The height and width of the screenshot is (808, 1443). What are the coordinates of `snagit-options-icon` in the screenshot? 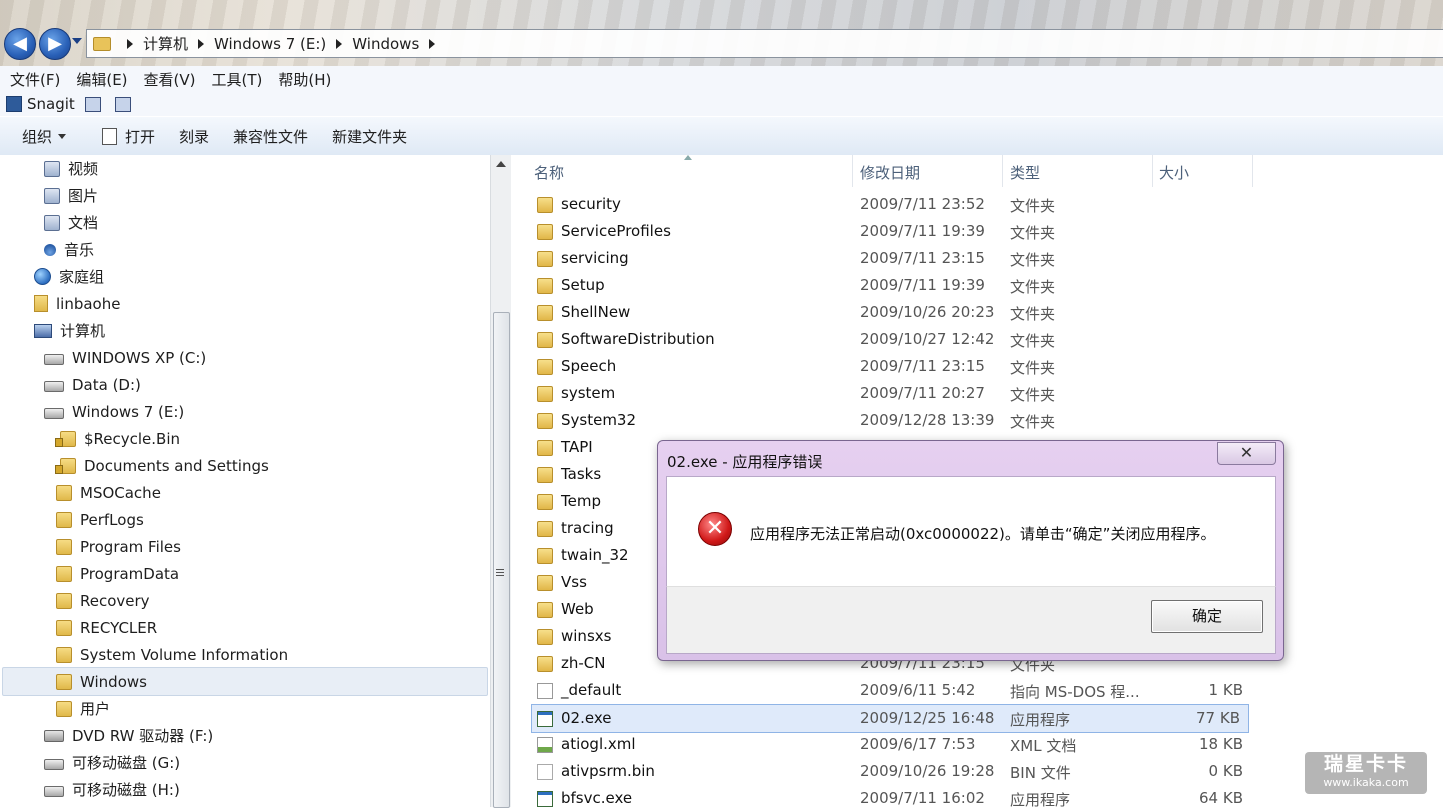 It's located at (122, 104).